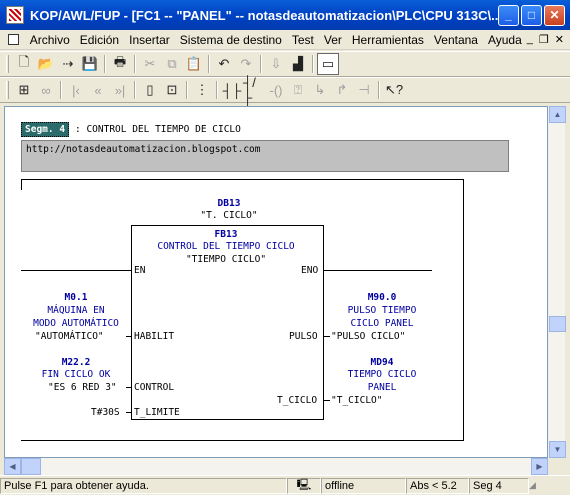 The height and width of the screenshot is (495, 570). I want to click on monitor-toggle-icon: ▭, so click(328, 64).